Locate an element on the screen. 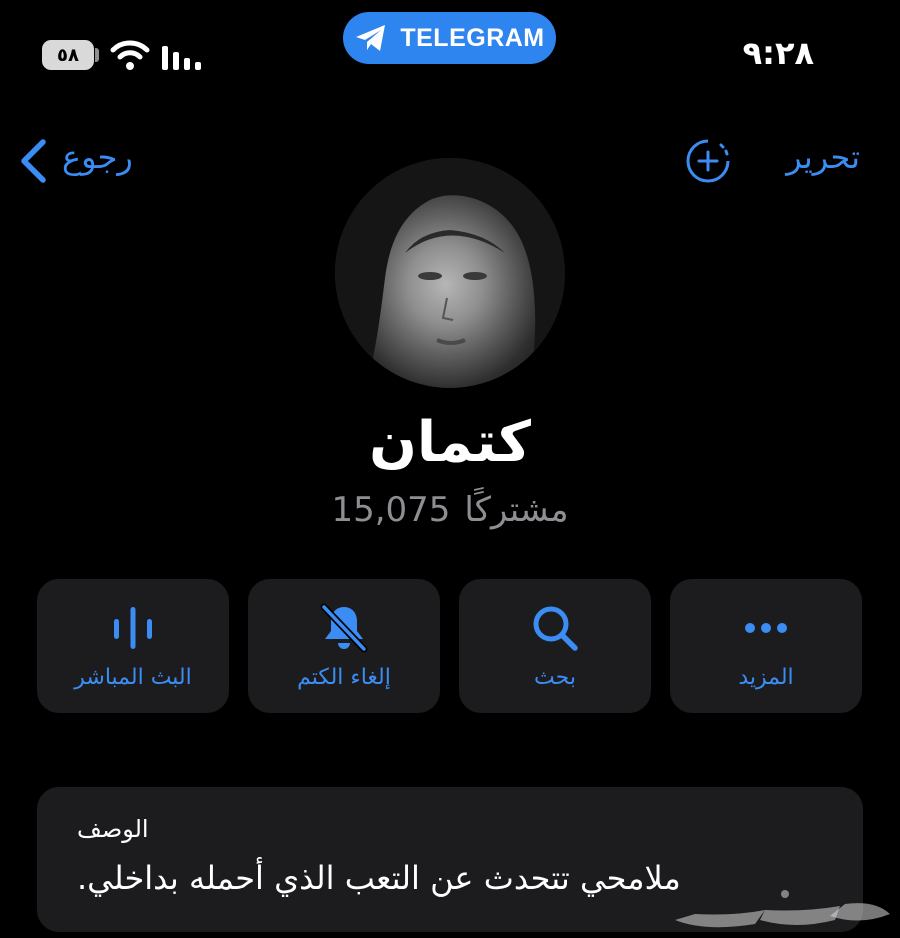  bell-slash-icon is located at coordinates (344, 628).